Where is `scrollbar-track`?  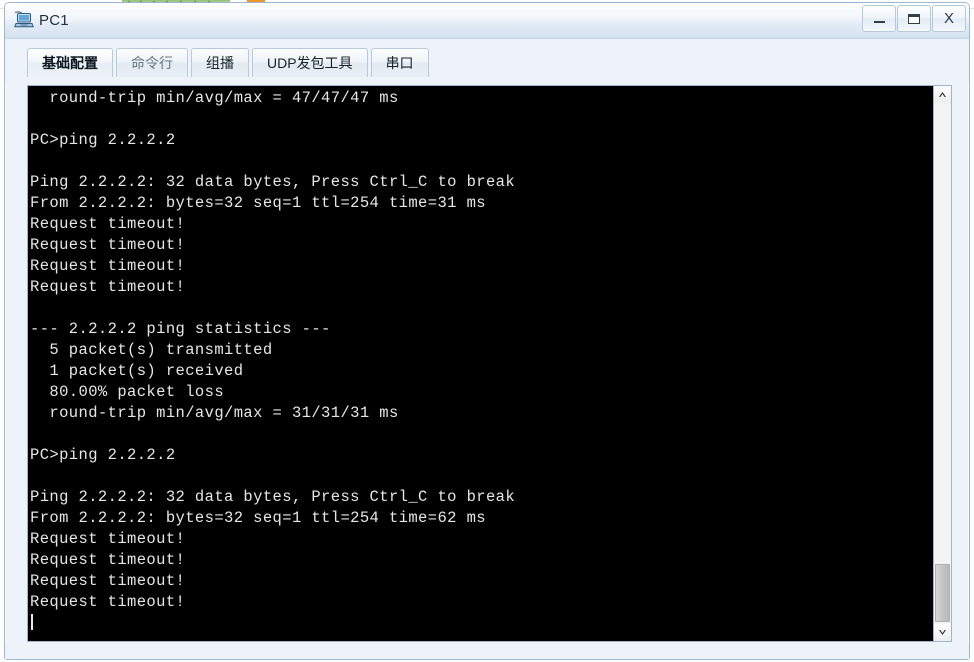 scrollbar-track is located at coordinates (942, 363).